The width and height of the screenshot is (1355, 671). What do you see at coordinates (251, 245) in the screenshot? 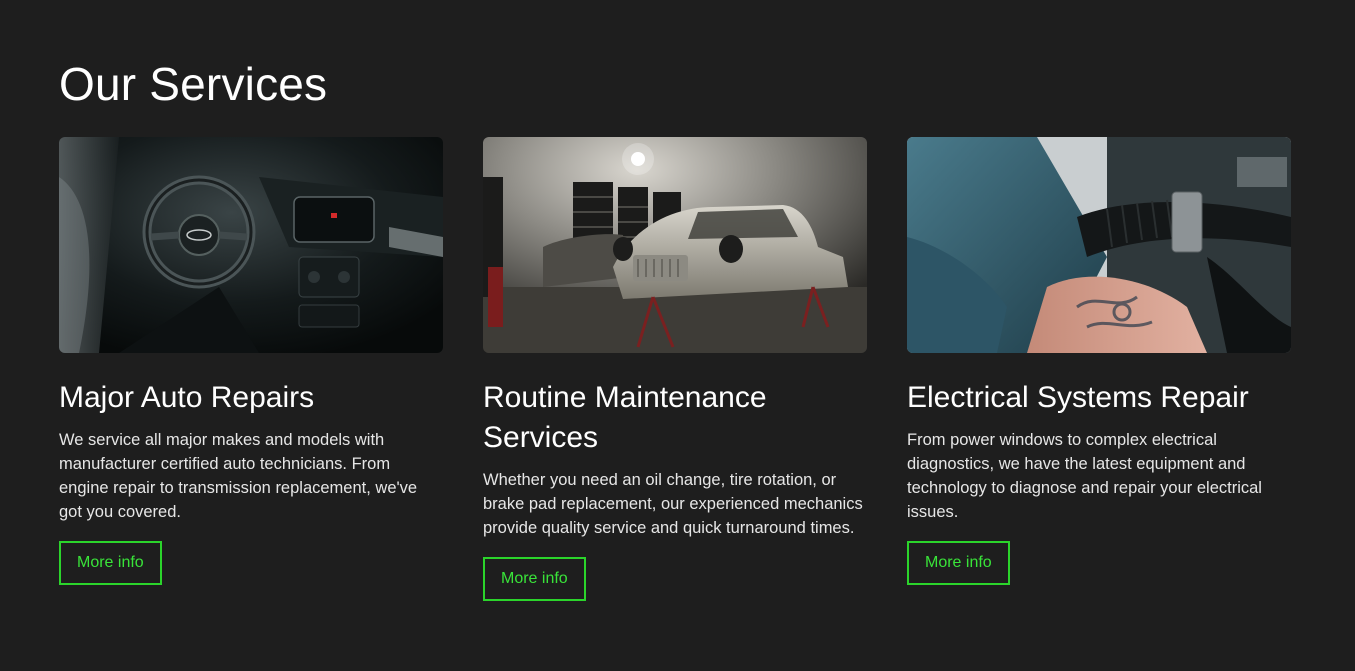
I see `service-image-car-interior` at bounding box center [251, 245].